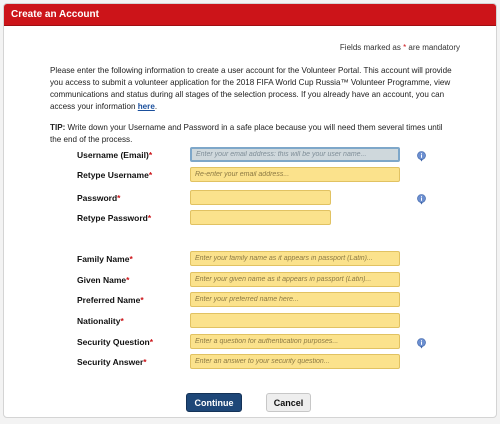 Image resolution: width=500 pixels, height=424 pixels. I want to click on family-name-row: Family Name*, so click(250, 259).